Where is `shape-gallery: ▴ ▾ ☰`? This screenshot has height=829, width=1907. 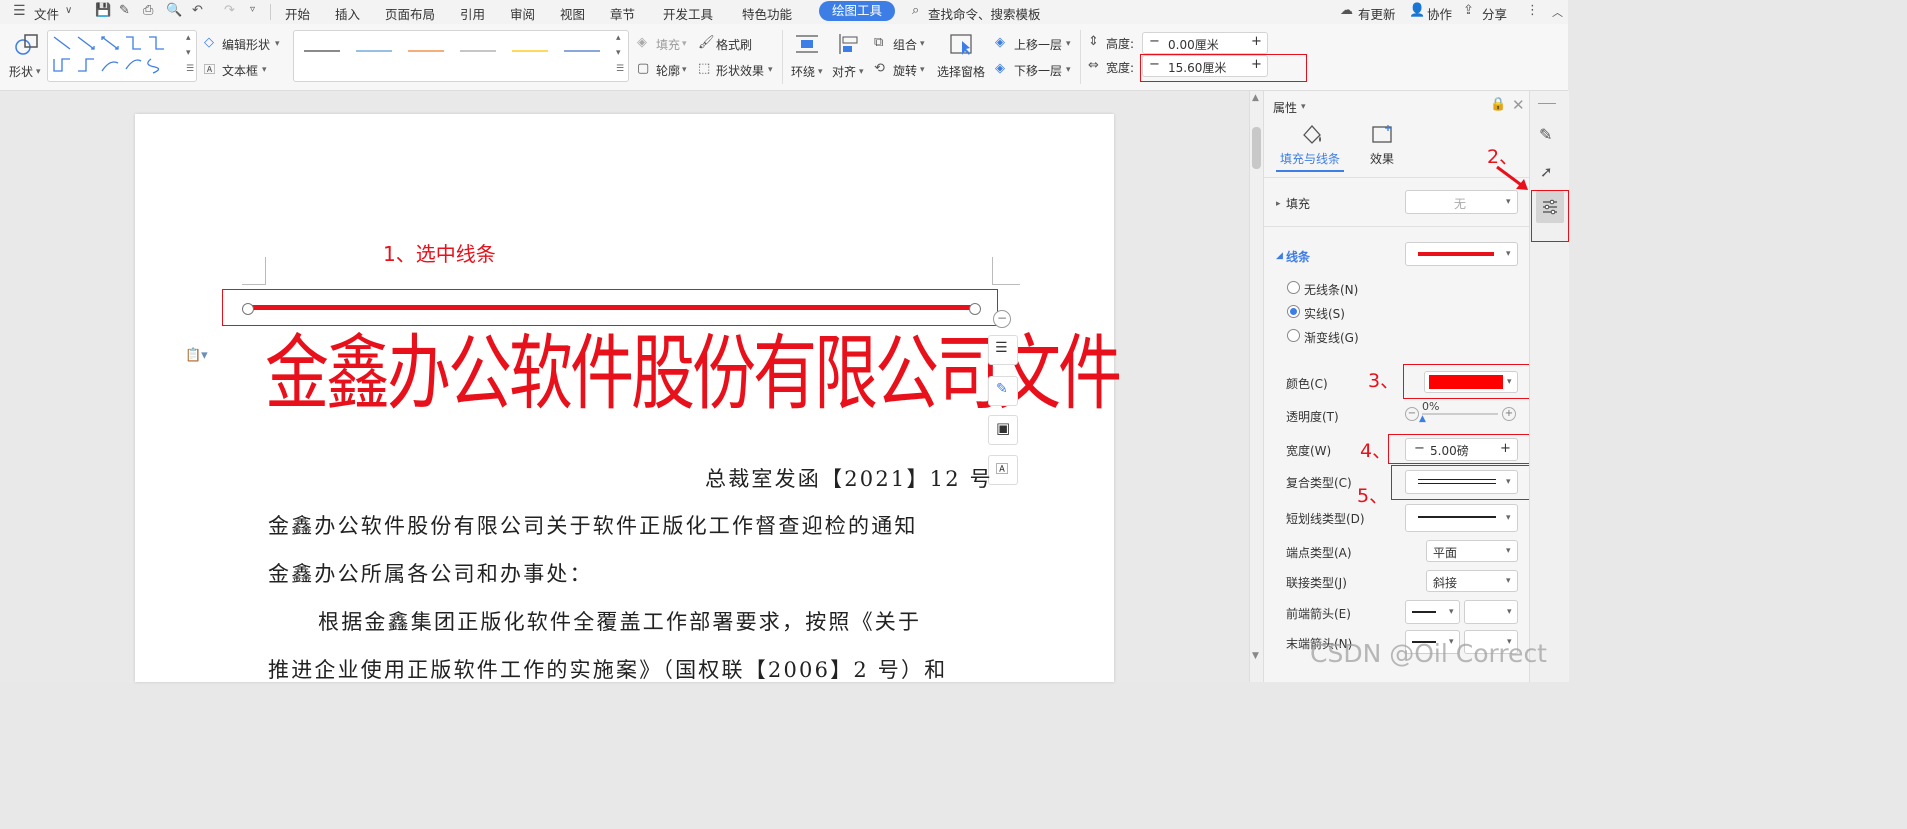 shape-gallery: ▴ ▾ ☰ is located at coordinates (122, 56).